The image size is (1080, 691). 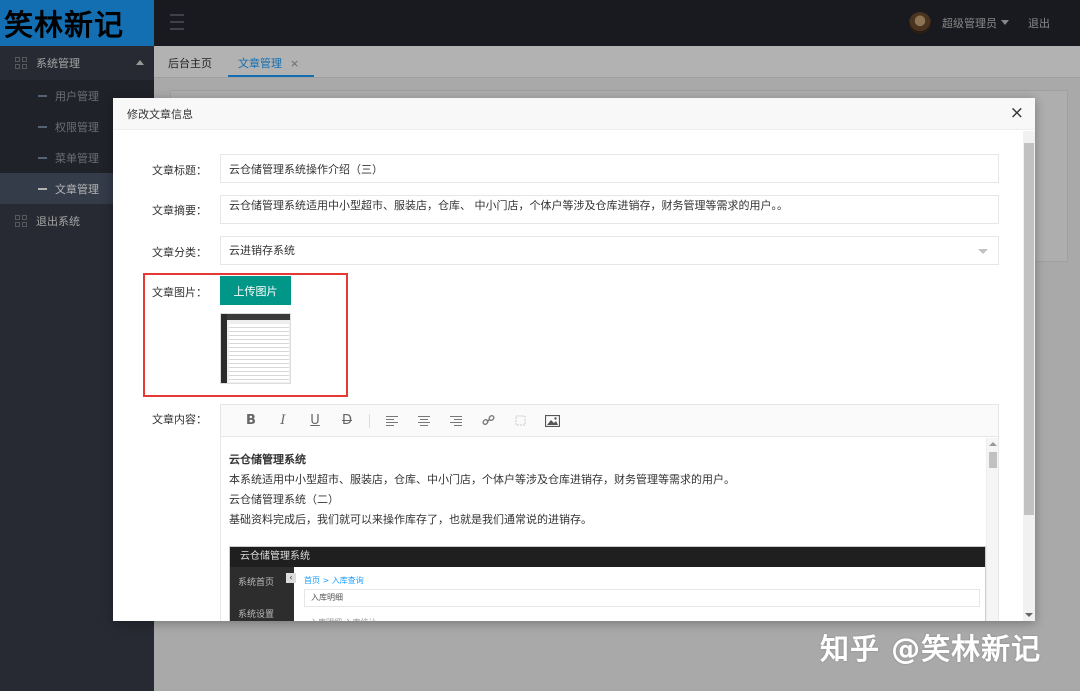 I want to click on scroll-up-icon, so click(x=993, y=444).